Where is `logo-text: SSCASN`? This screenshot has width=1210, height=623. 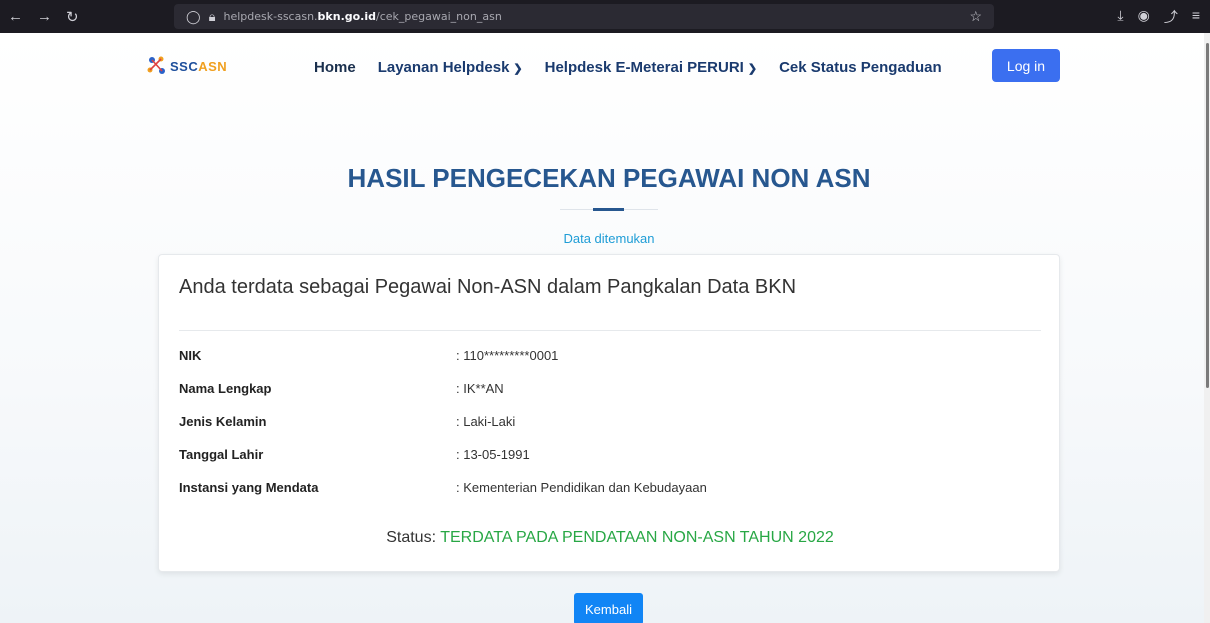 logo-text: SSCASN is located at coordinates (199, 66).